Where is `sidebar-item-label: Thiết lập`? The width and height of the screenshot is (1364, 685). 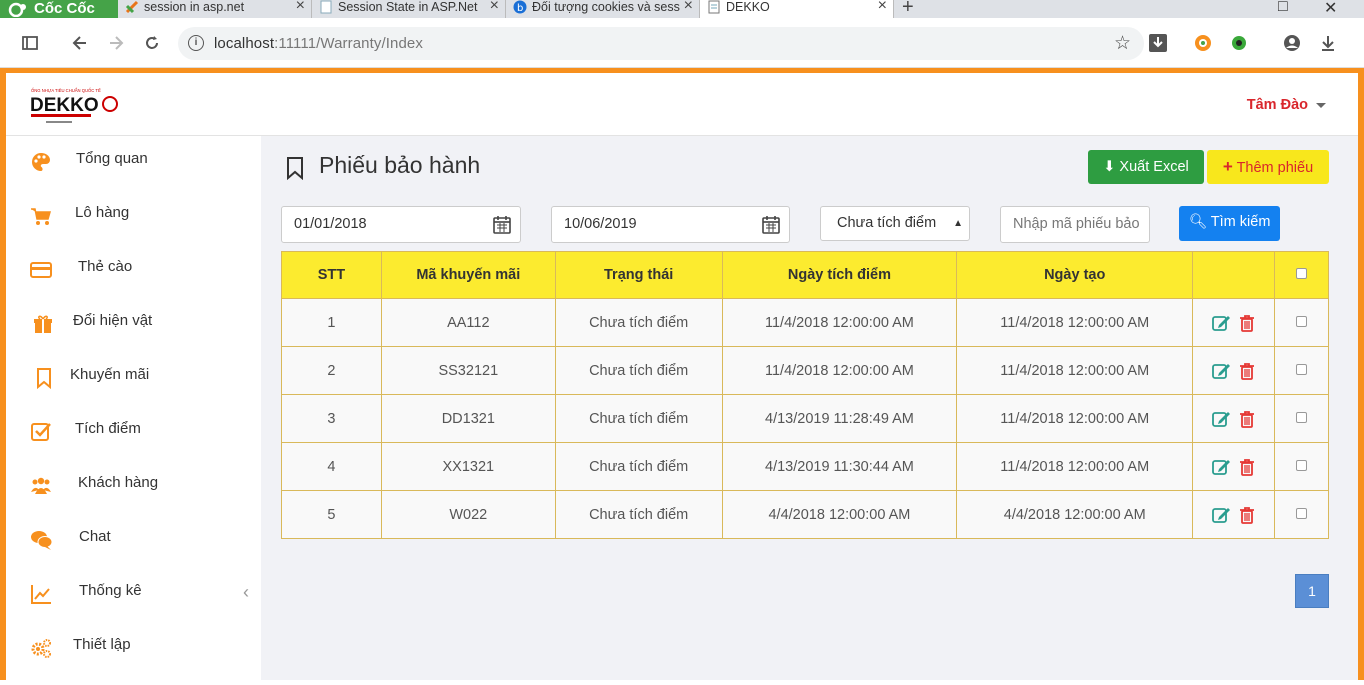
sidebar-item-label: Thiết lập is located at coordinates (102, 644).